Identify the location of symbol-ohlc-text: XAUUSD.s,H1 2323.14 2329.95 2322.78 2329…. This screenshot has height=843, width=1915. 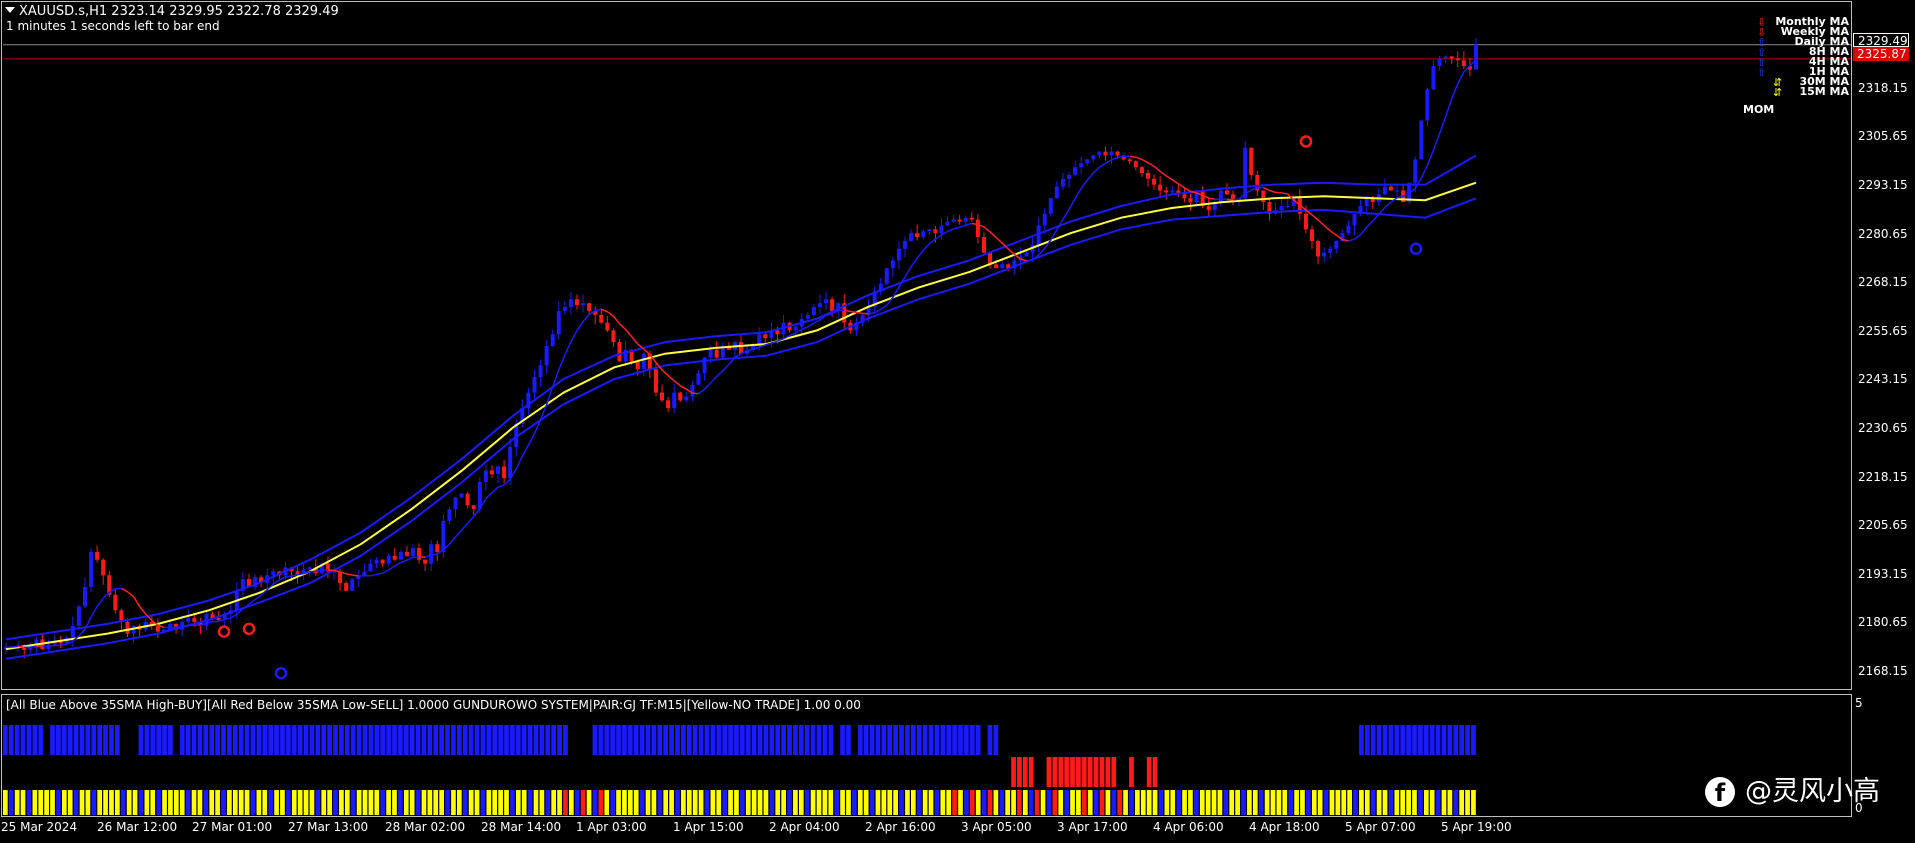
(179, 11).